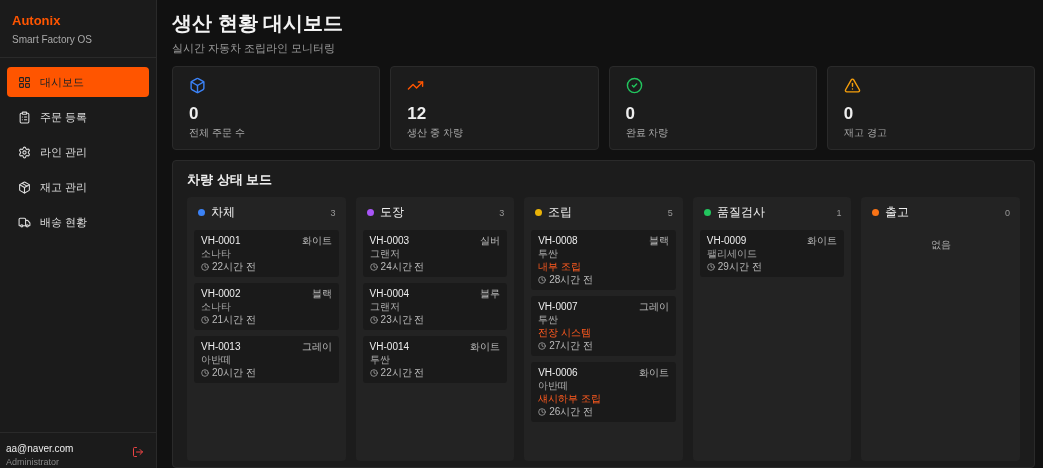 This screenshot has height=468, width=1043. I want to click on gear-icon, so click(24, 152).